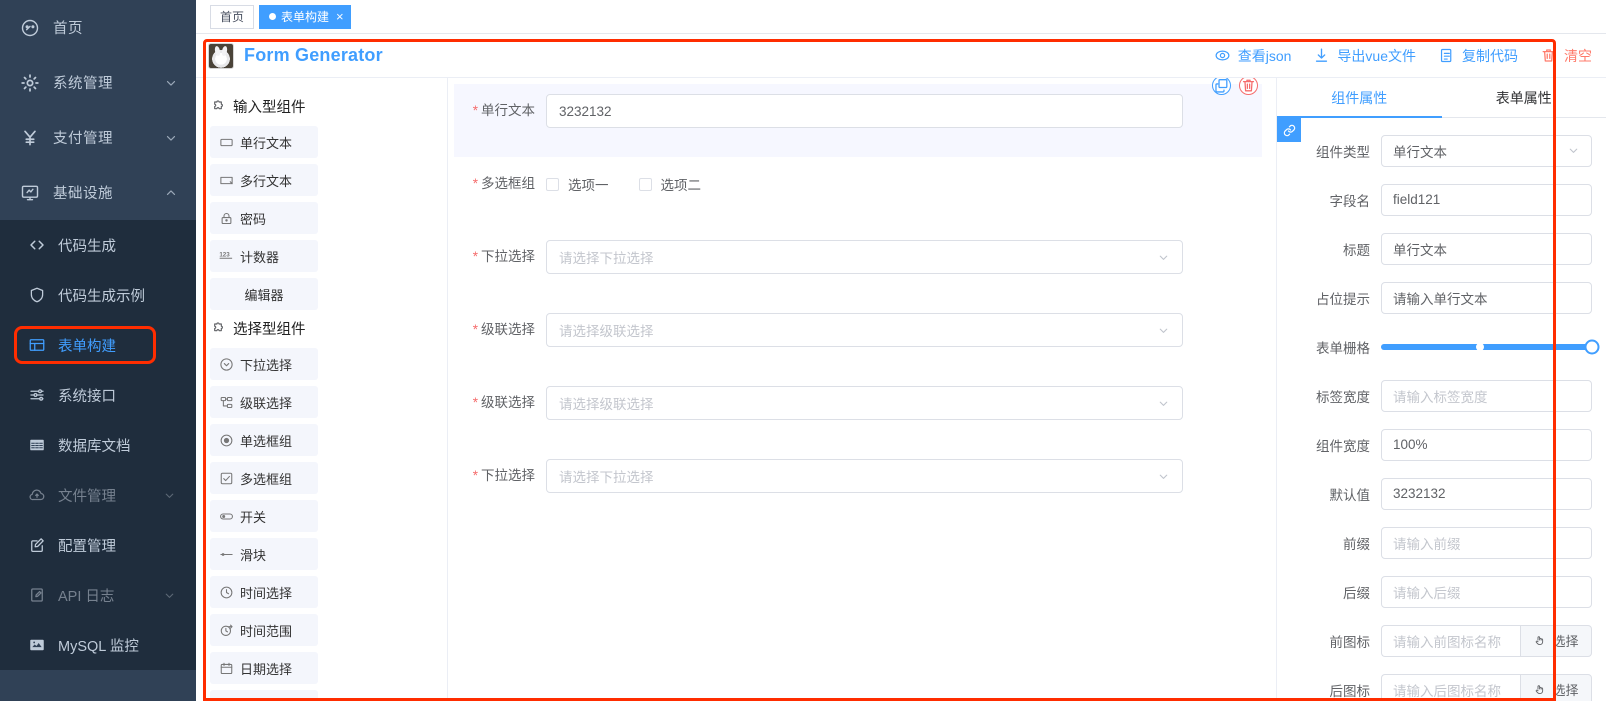  Describe the element at coordinates (1486, 493) in the screenshot. I see `prop-input-7: 3232132` at that location.